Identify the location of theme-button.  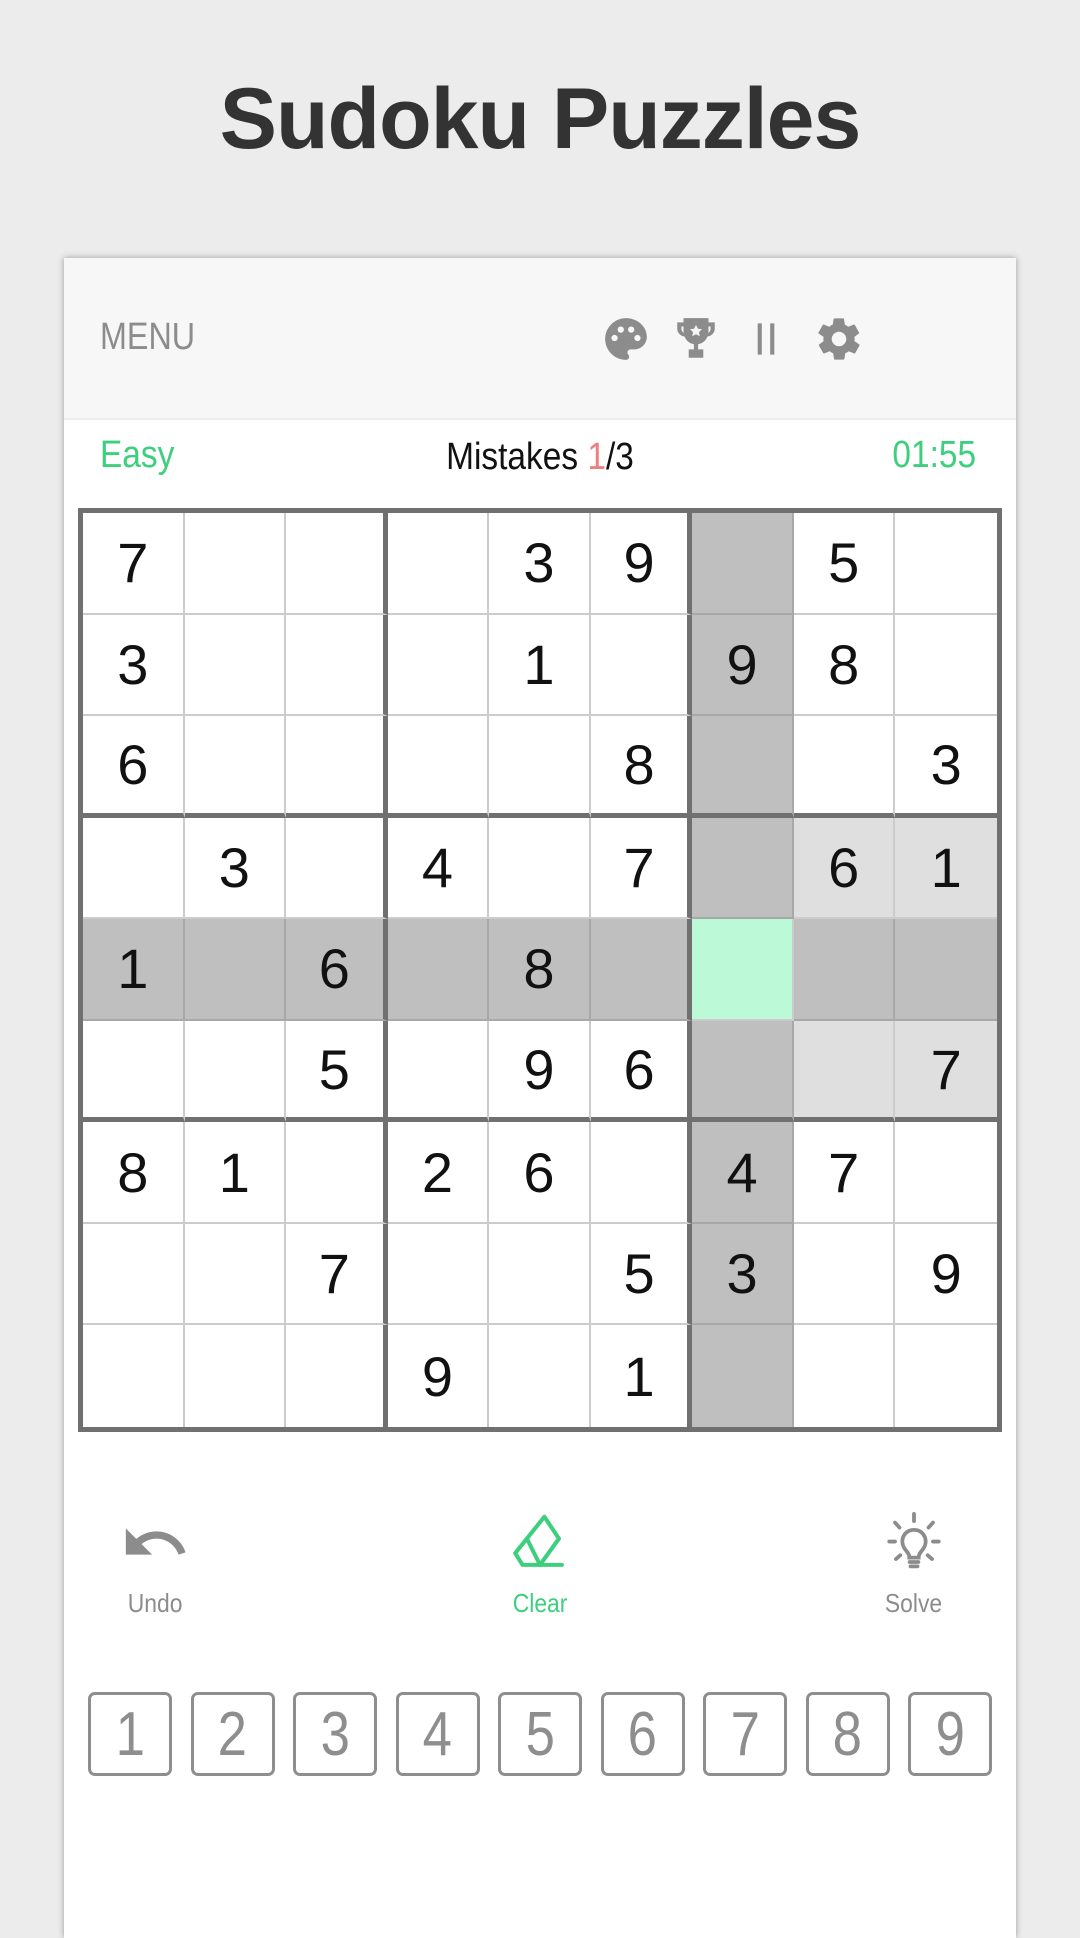
(626, 339).